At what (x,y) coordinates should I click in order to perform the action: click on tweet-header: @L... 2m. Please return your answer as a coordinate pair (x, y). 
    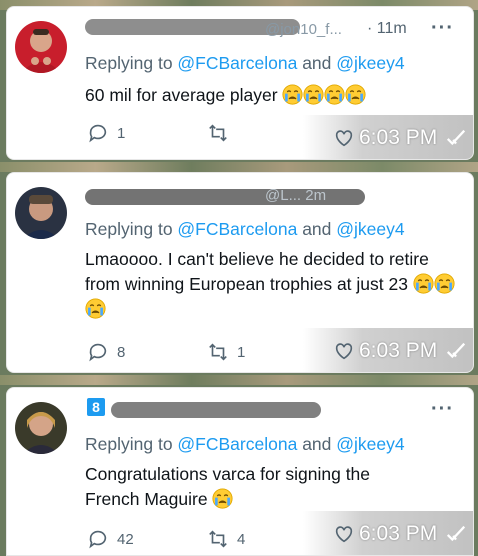
    Looking at the image, I should click on (272, 195).